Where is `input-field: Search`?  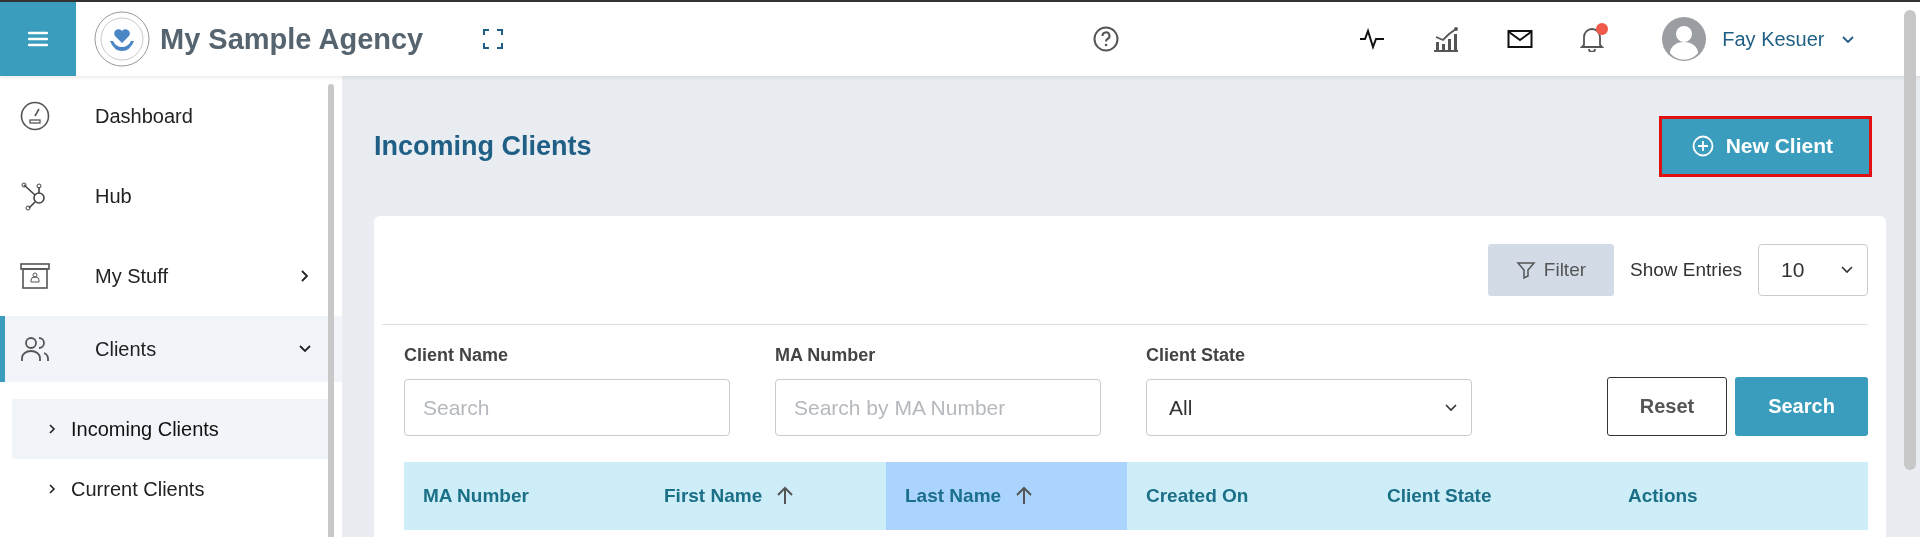 input-field: Search is located at coordinates (567, 407).